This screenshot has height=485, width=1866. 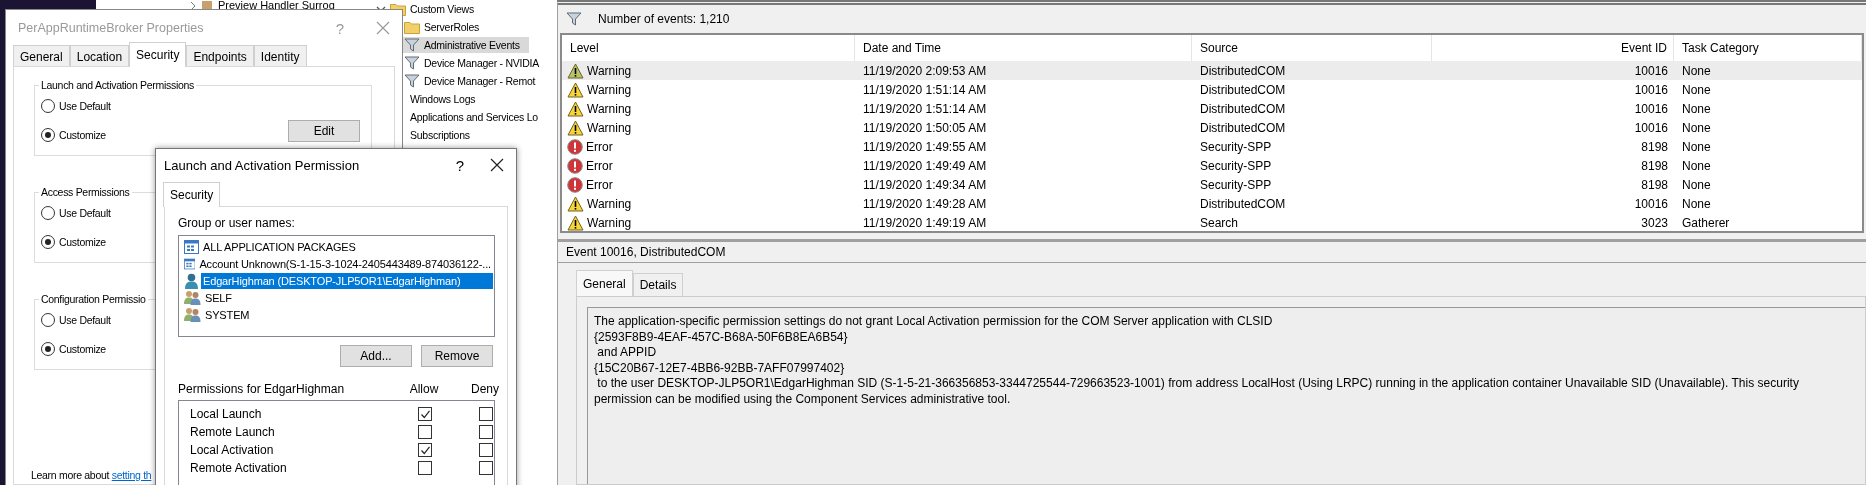 I want to click on permission-name: Local Launch, so click(x=226, y=414).